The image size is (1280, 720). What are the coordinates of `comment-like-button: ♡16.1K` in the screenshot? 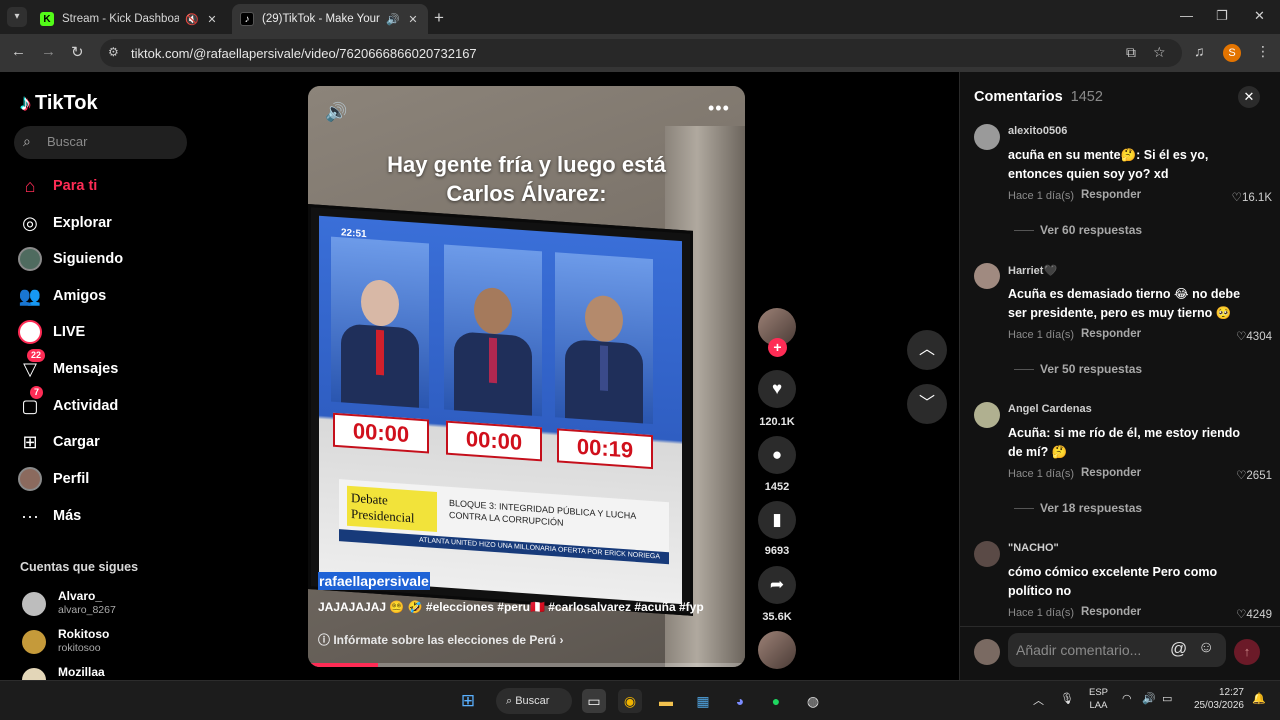 It's located at (1242, 197).